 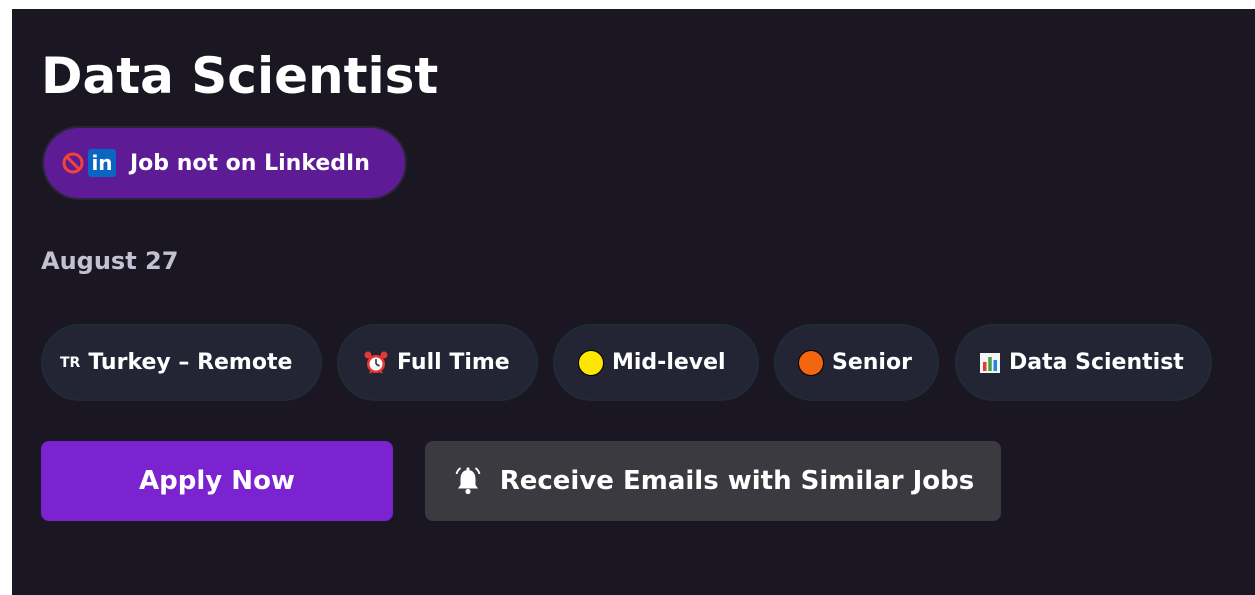 I want to click on tag-location: TR Turkey – Remote, so click(x=181, y=362).